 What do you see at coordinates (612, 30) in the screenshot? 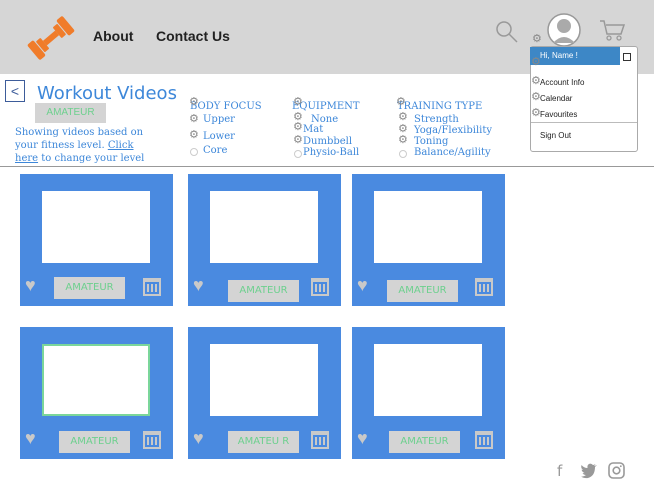
I see `cart-icon` at bounding box center [612, 30].